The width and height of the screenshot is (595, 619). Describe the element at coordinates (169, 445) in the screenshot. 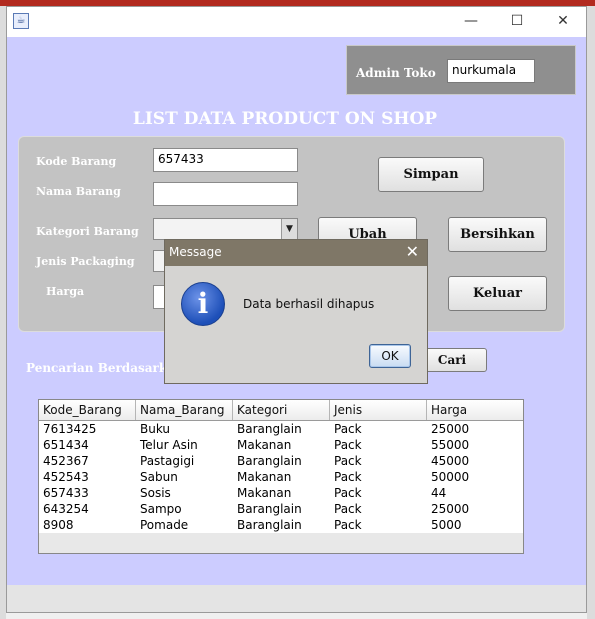

I see `cell-nama: Telur Asin` at that location.